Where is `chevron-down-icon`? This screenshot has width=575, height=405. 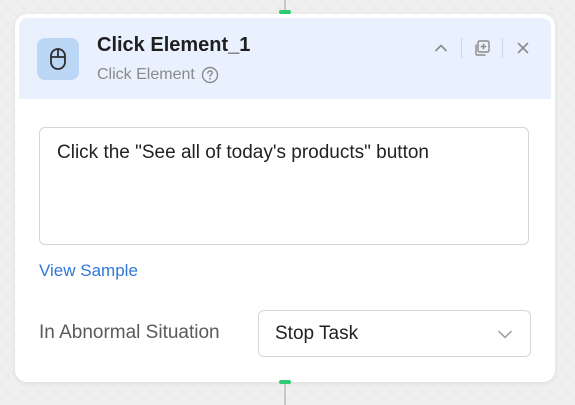
chevron-down-icon is located at coordinates (505, 334).